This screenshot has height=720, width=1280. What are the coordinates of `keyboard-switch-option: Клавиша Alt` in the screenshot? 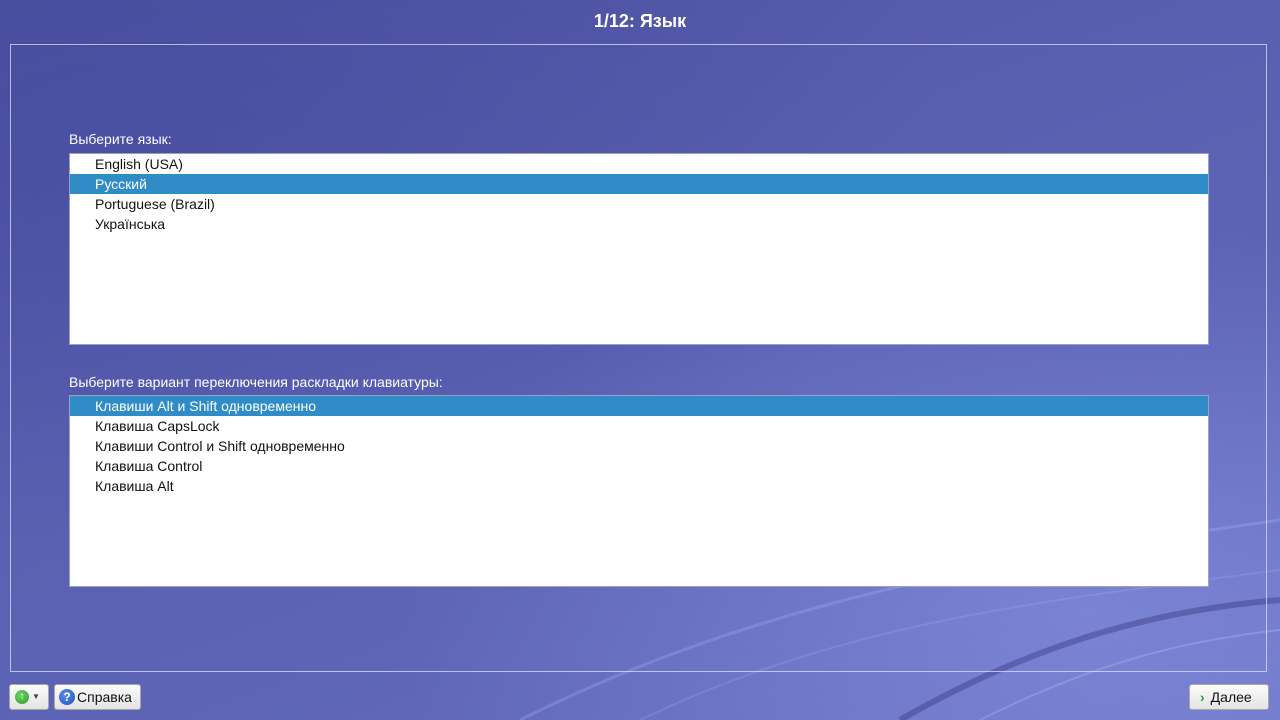 It's located at (639, 486).